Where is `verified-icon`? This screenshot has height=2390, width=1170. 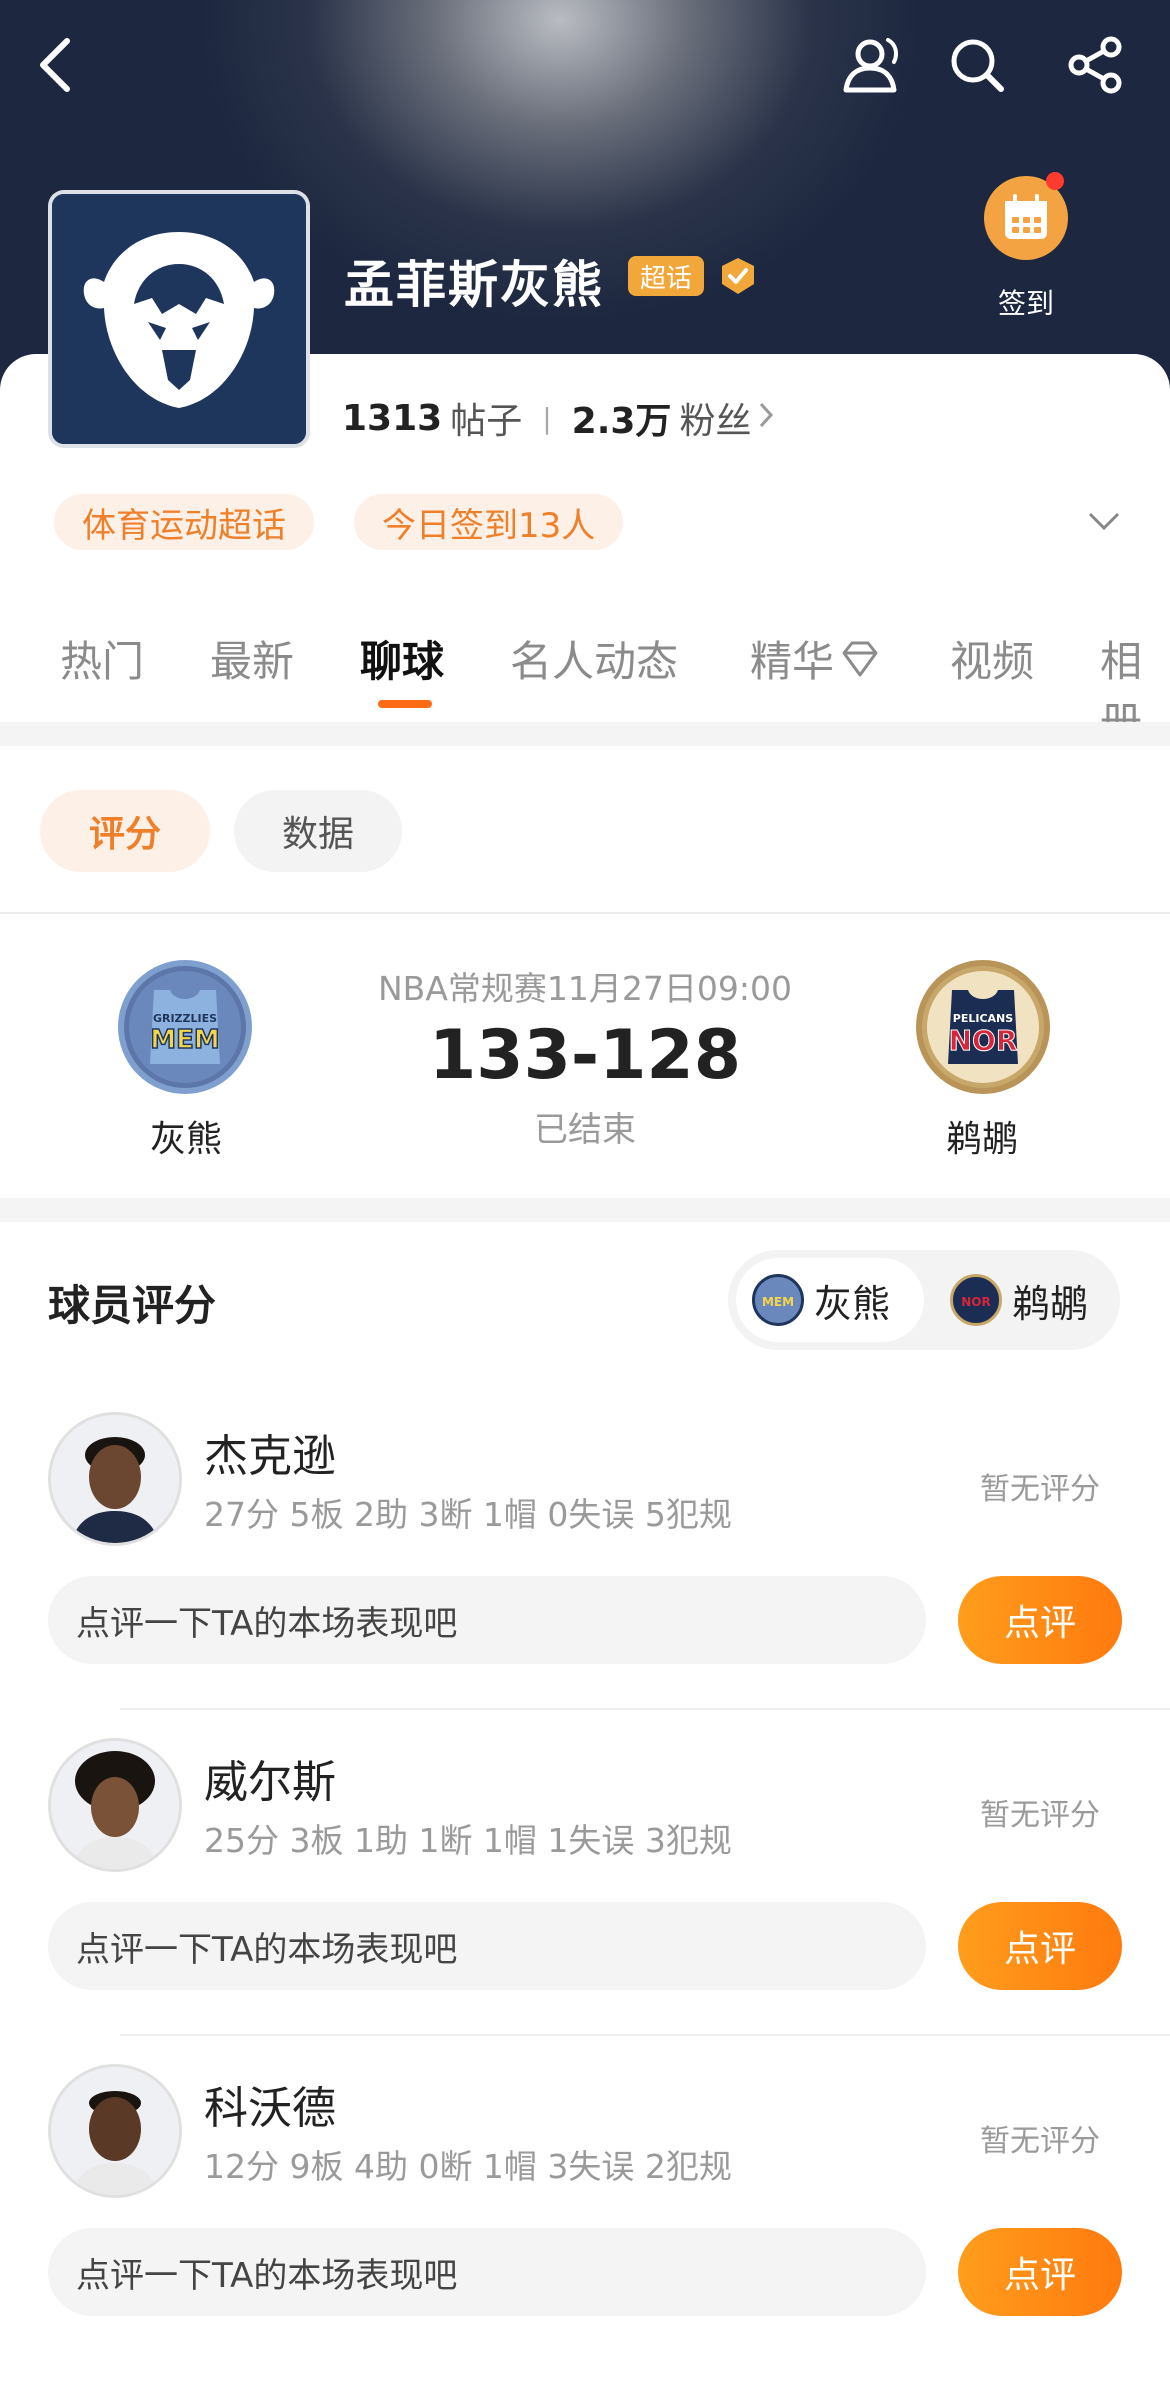
verified-icon is located at coordinates (738, 276).